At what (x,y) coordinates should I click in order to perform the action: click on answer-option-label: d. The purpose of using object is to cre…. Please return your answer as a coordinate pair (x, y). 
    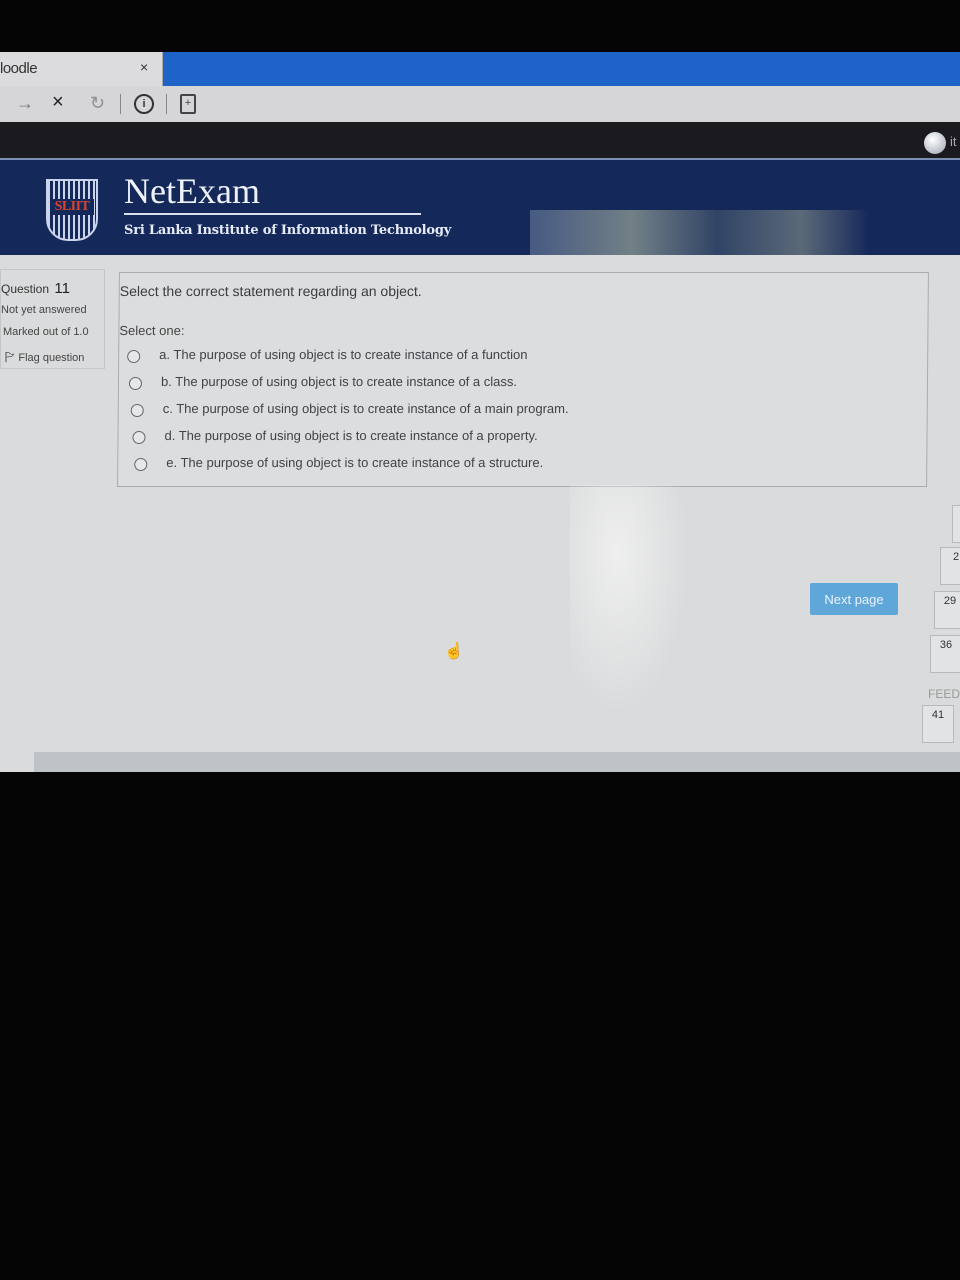
    Looking at the image, I should click on (351, 435).